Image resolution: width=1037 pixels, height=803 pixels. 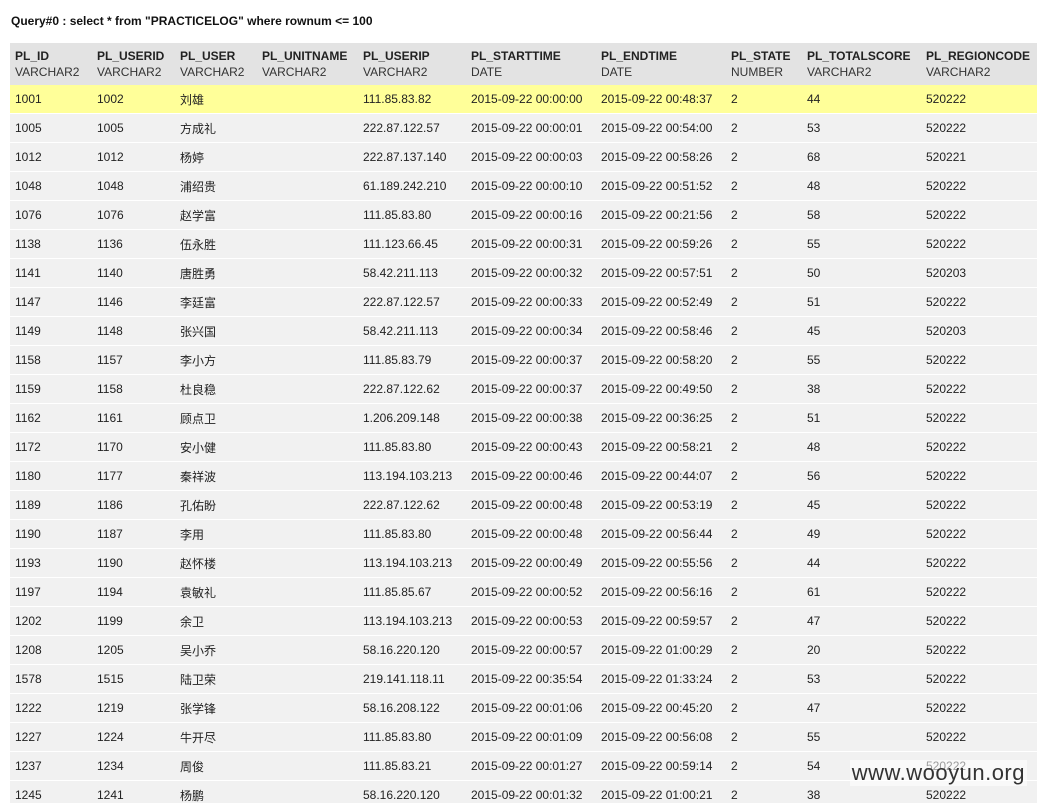 I want to click on table-cell-pl-starttime: 2015-09-22 00:00:43, so click(x=531, y=447).